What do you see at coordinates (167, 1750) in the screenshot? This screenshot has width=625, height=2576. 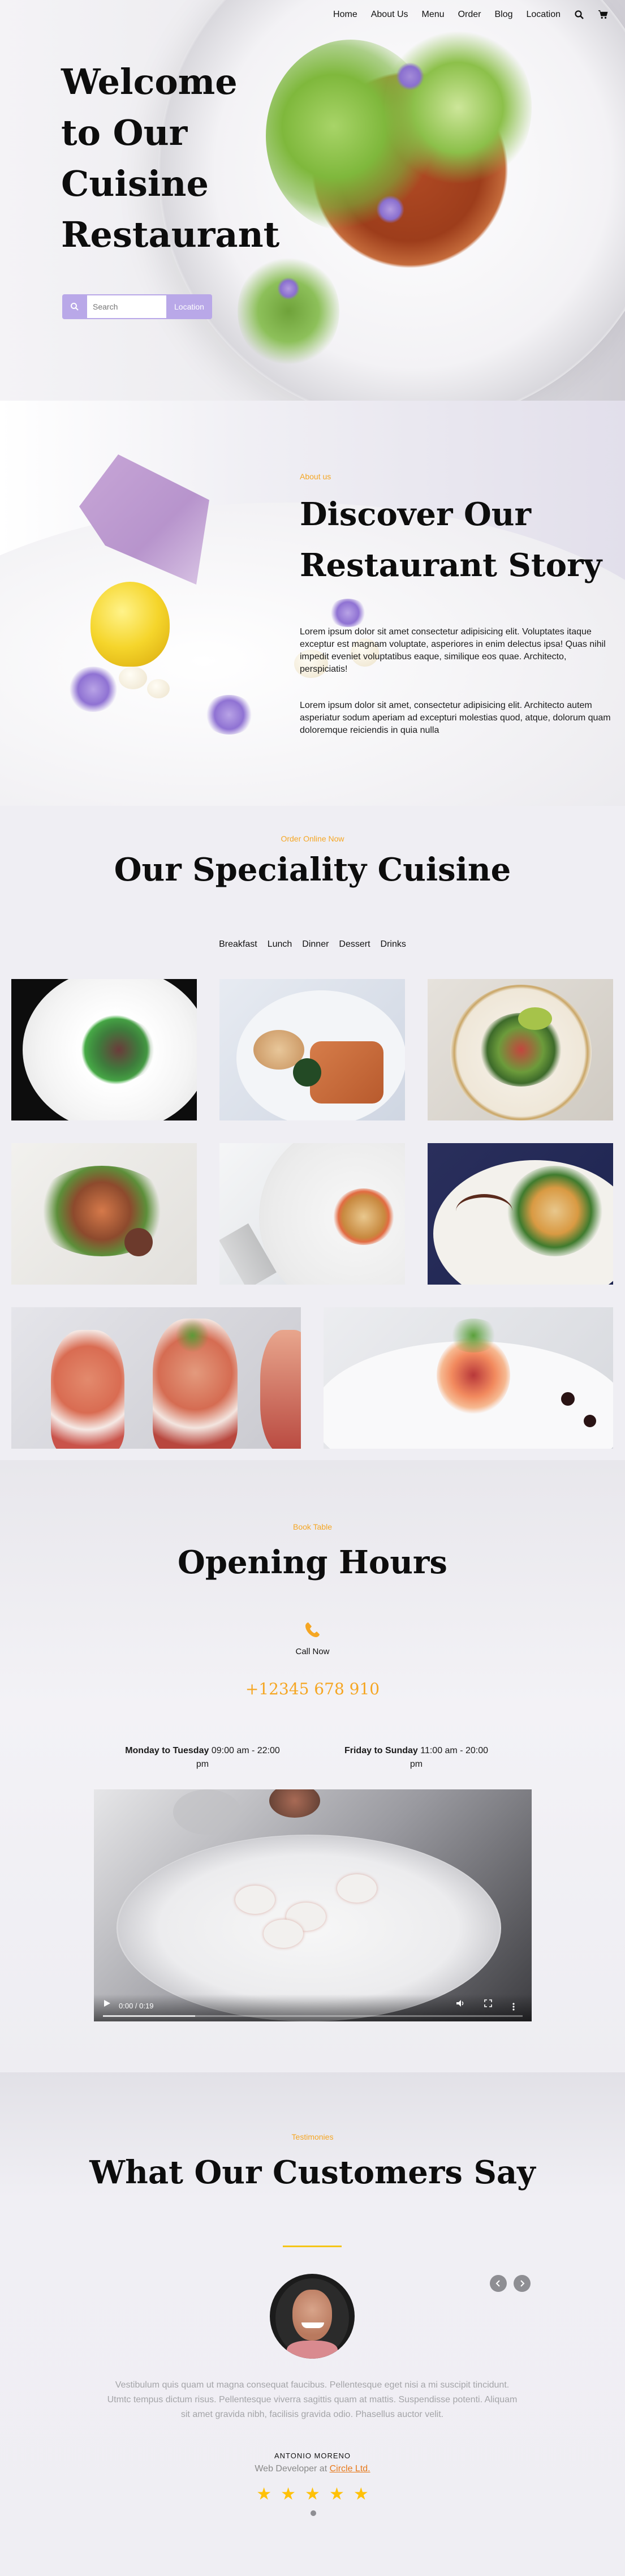 I see `hours-weekday-label: Monday to Tuesday` at bounding box center [167, 1750].